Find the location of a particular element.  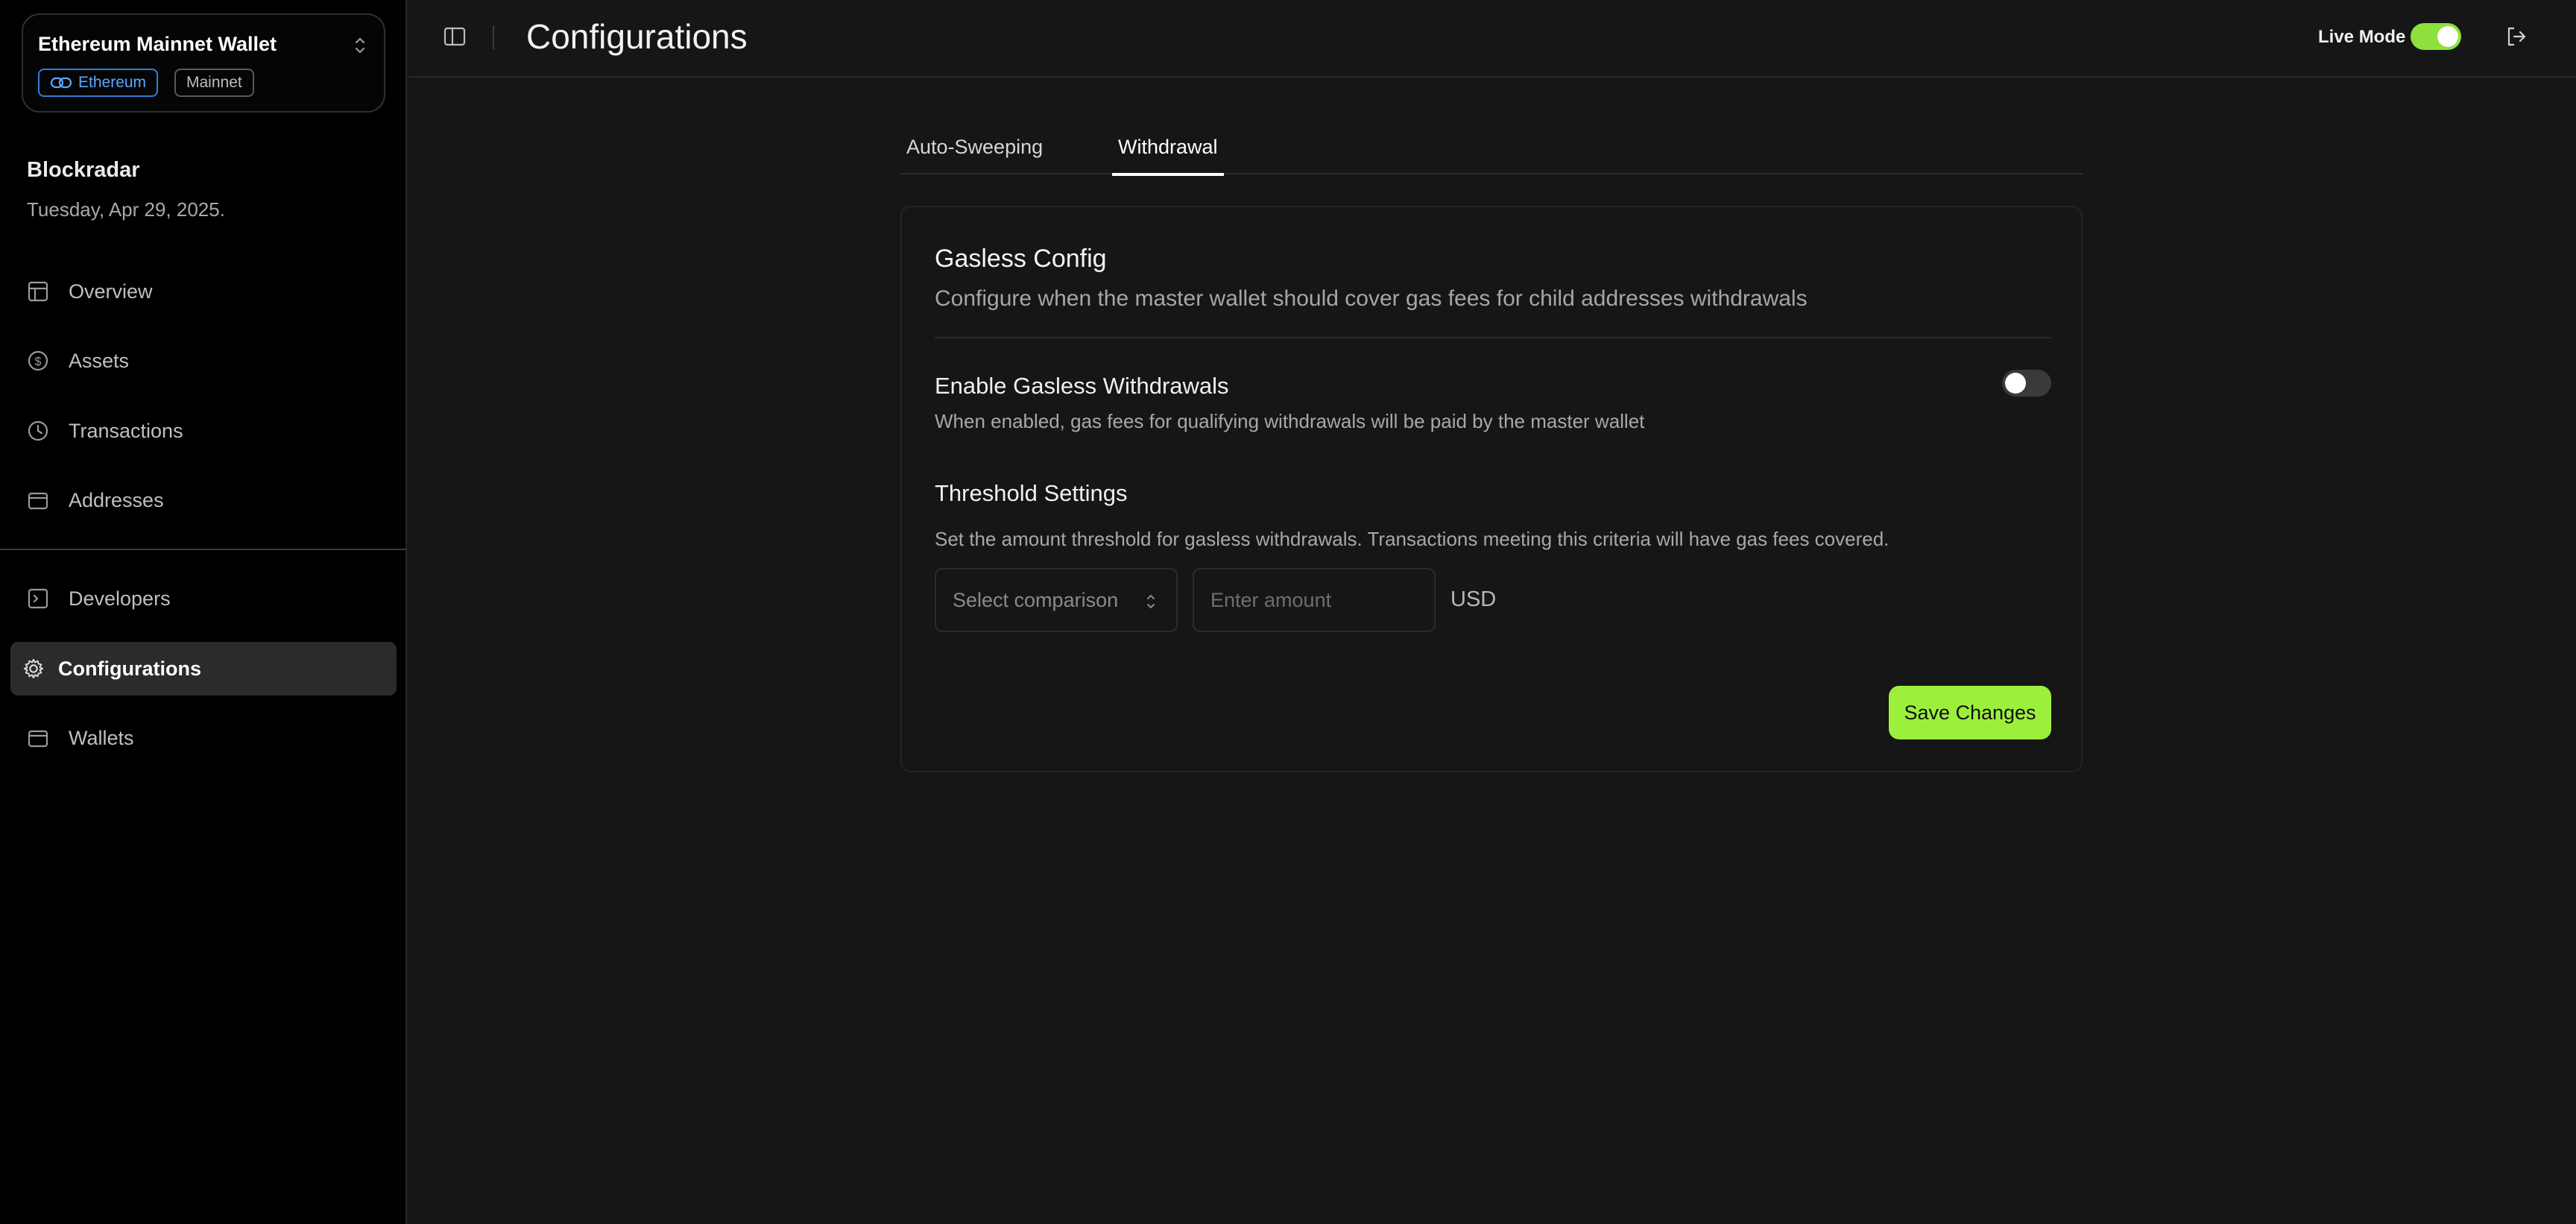

comparison-select: Select comparison is located at coordinates (1056, 600).